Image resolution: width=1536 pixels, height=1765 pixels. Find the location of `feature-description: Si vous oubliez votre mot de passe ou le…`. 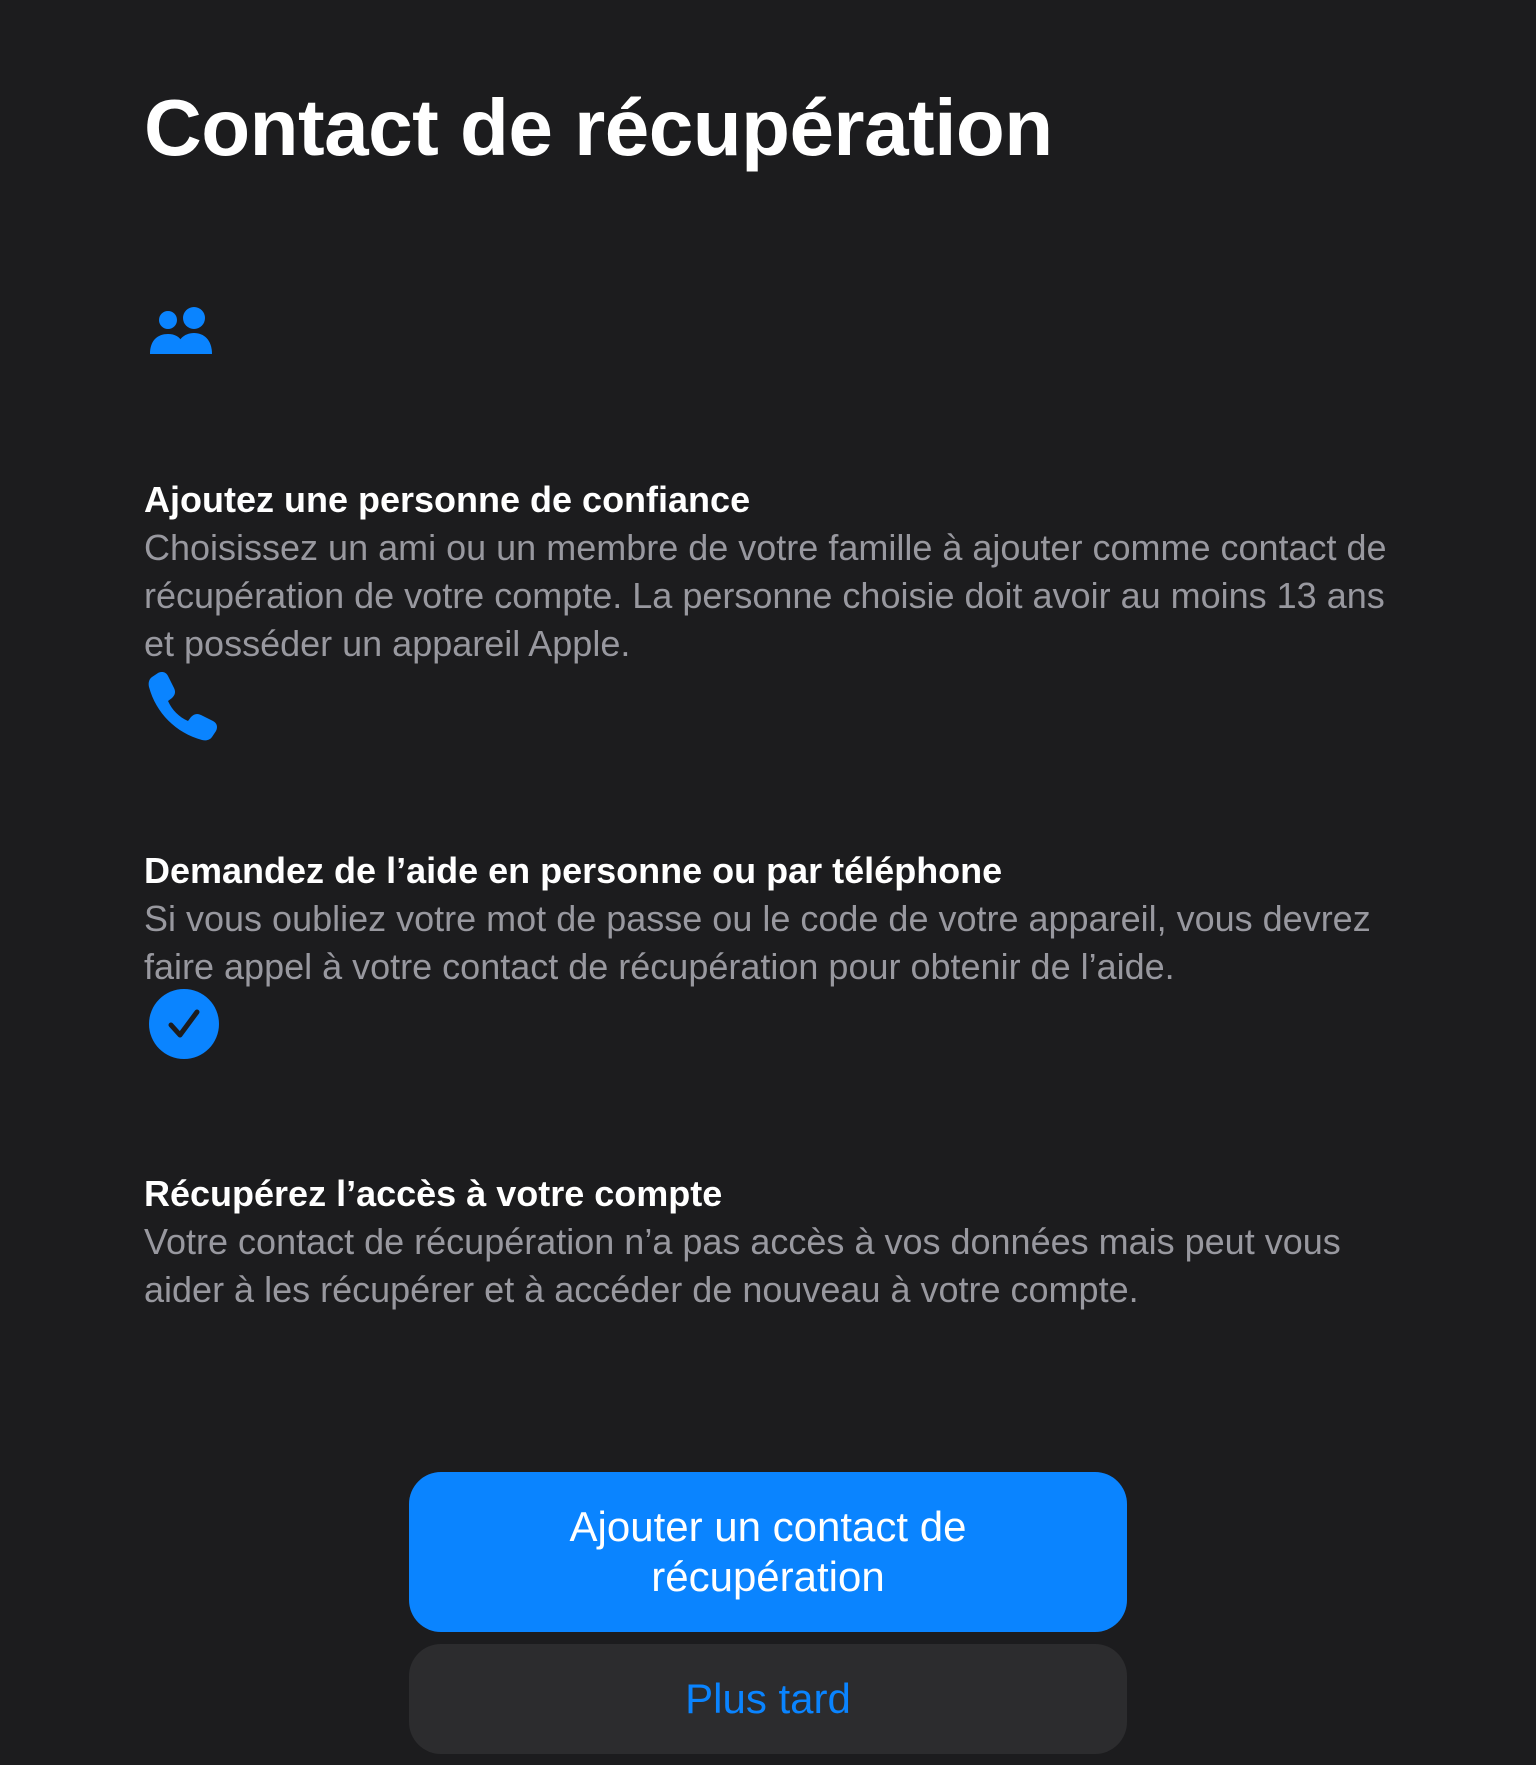

feature-description: Si vous oubliez votre mot de passe ou le… is located at coordinates (757, 942).